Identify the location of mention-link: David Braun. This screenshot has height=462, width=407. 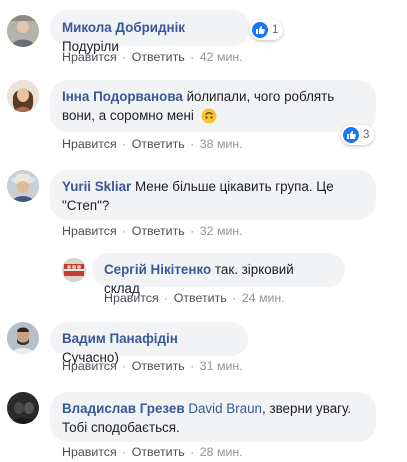
(225, 408).